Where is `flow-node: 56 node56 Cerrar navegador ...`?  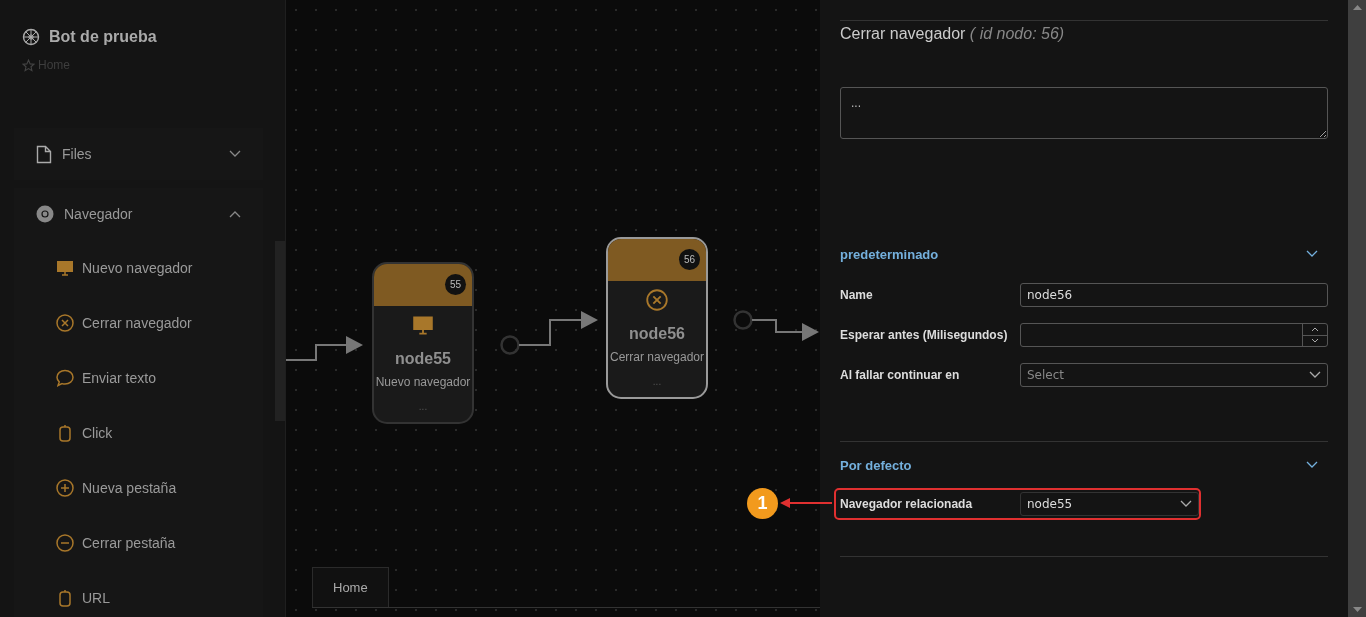
flow-node: 56 node56 Cerrar navegador ... is located at coordinates (657, 318).